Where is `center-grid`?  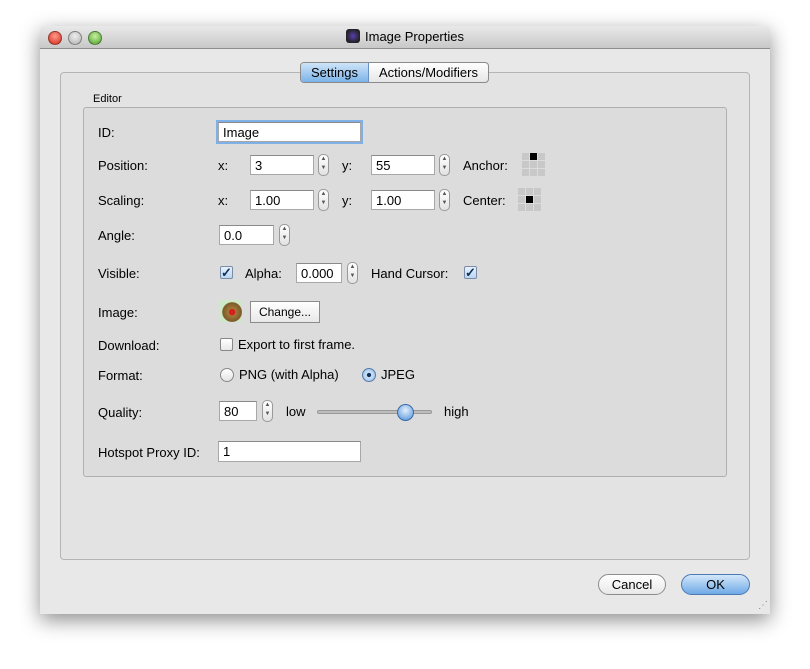
center-grid is located at coordinates (529, 199).